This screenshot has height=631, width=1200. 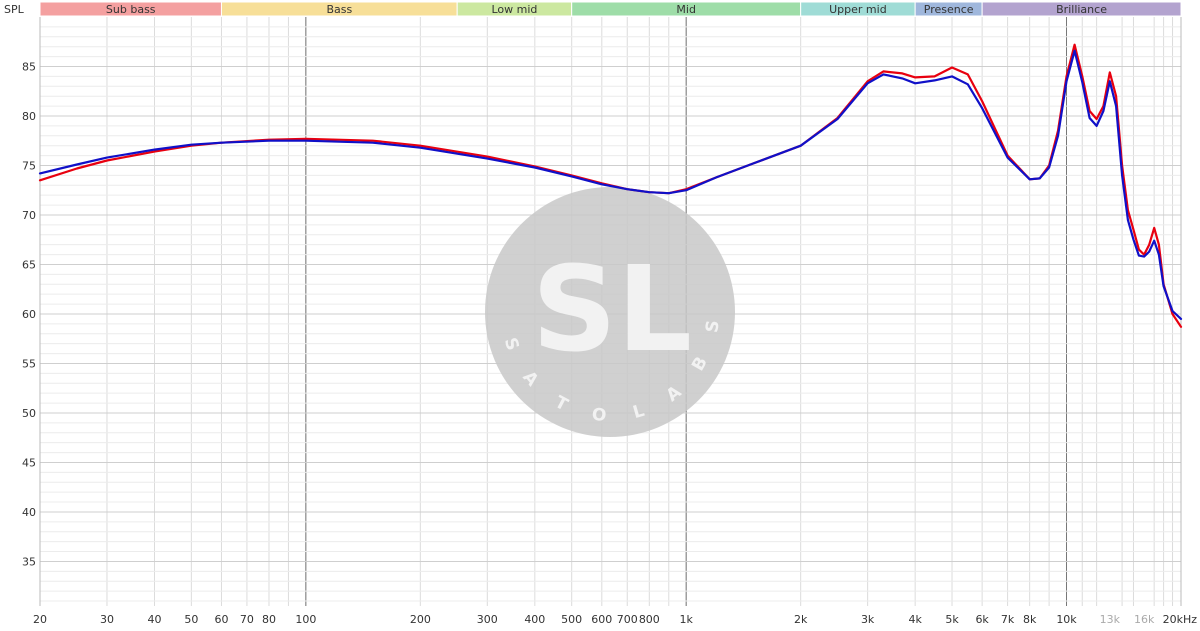 What do you see at coordinates (131, 9) in the screenshot?
I see `band-label: Sub bass` at bounding box center [131, 9].